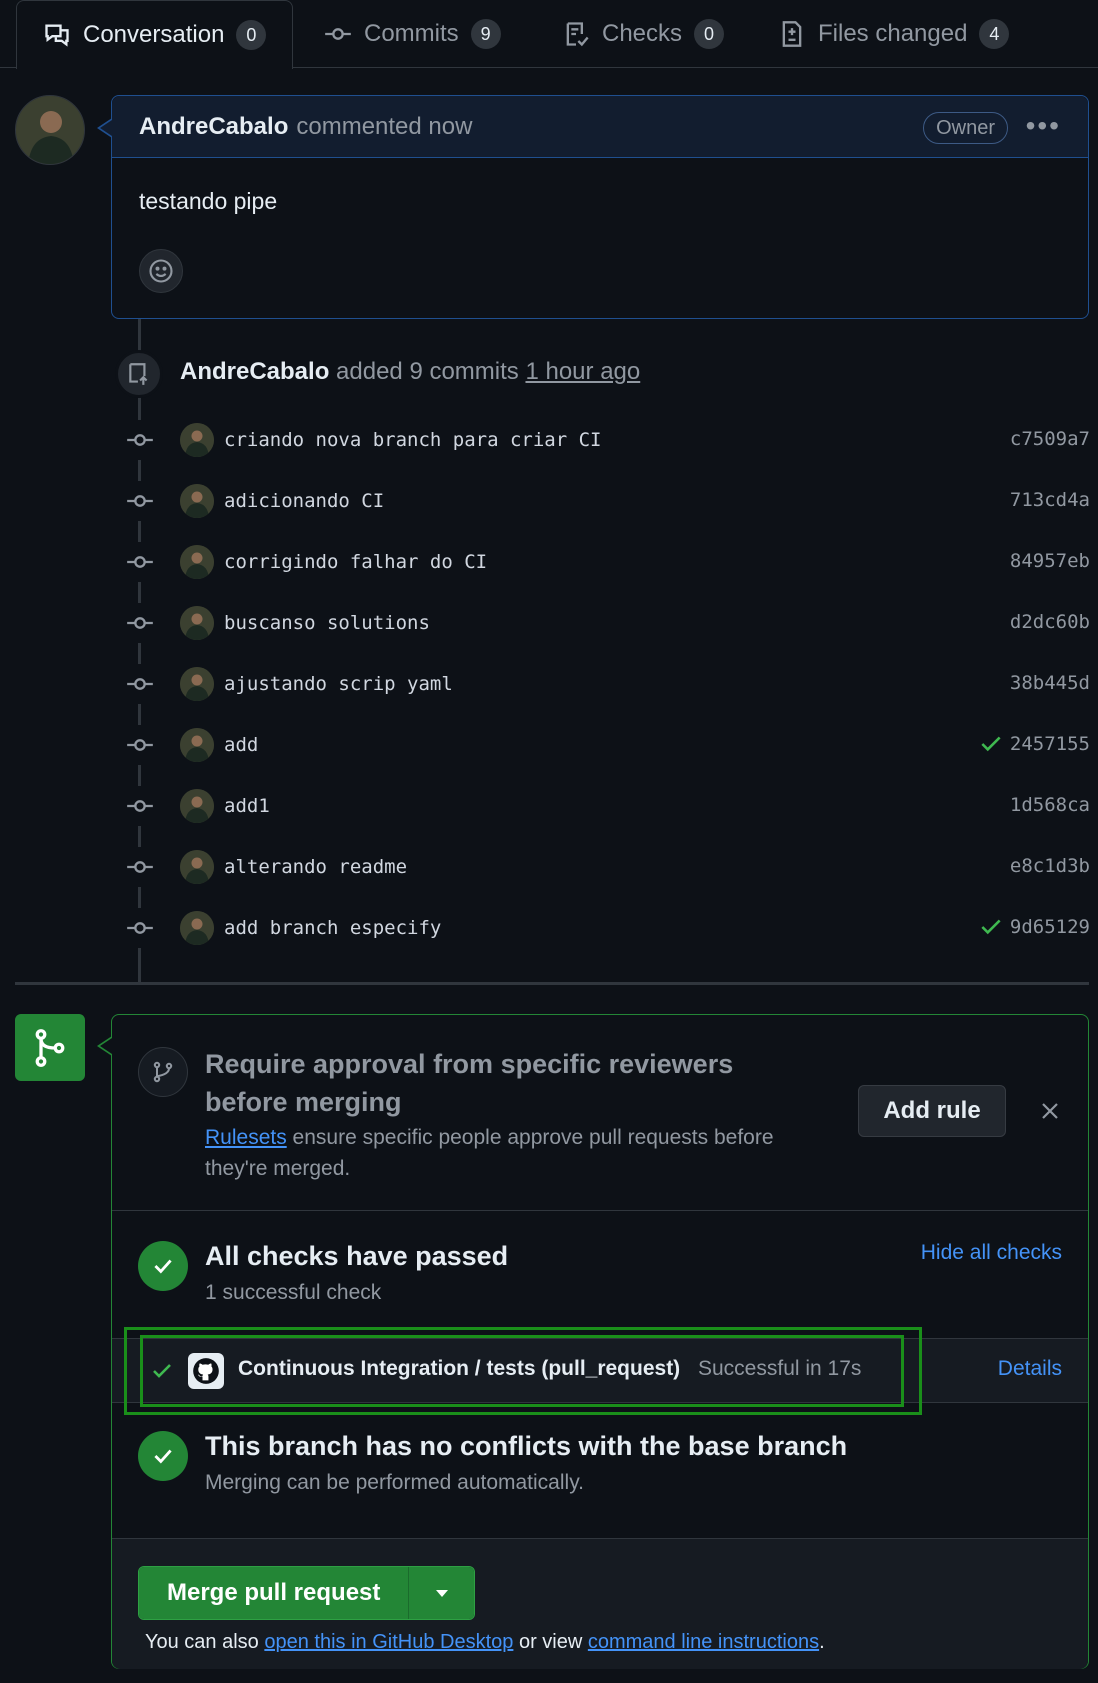  Describe the element at coordinates (241, 745) in the screenshot. I see `commit-message: add` at that location.